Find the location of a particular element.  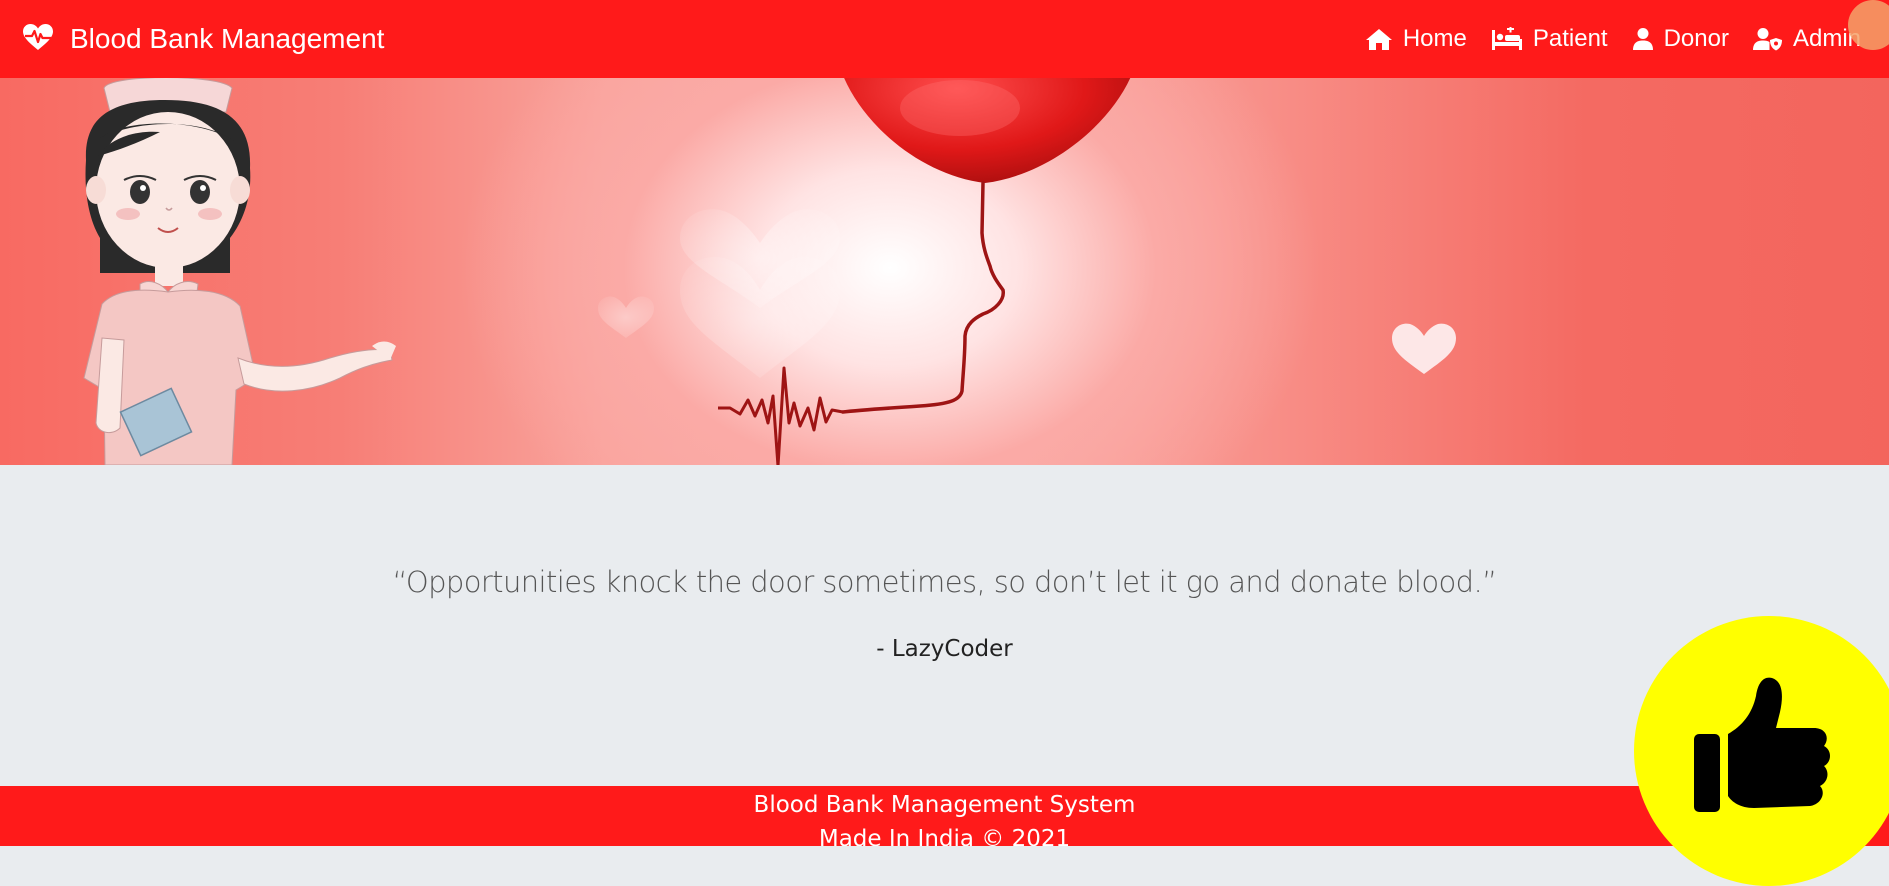

user-shield-icon is located at coordinates (1767, 39).